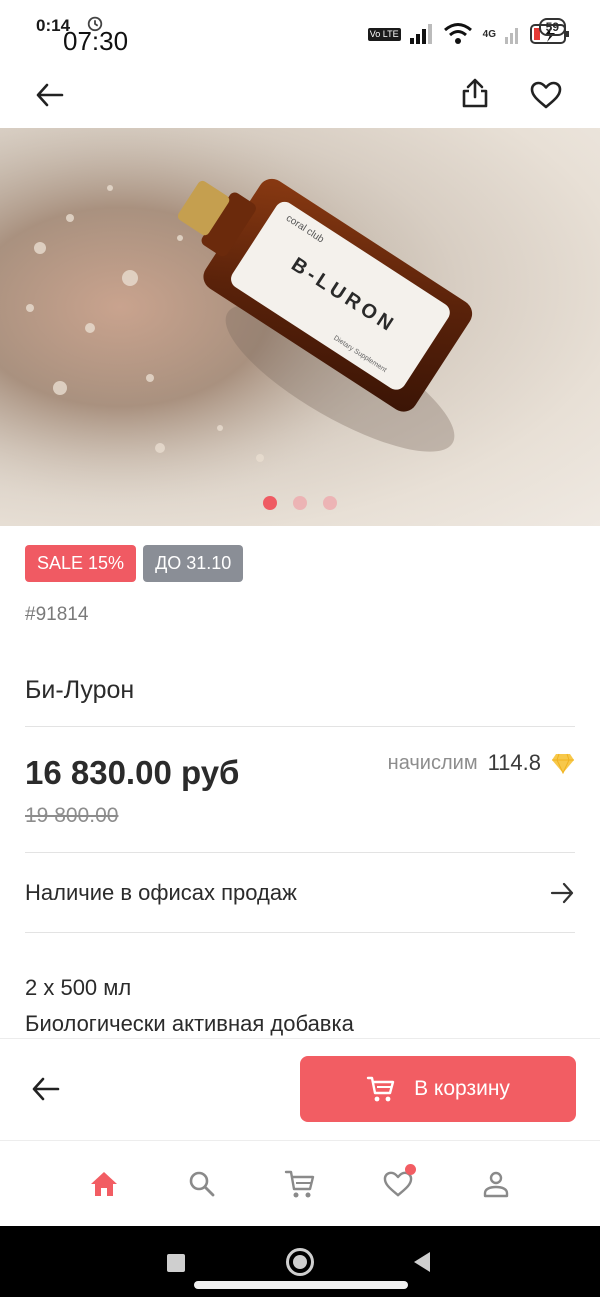  Describe the element at coordinates (57, 614) in the screenshot. I see `product-sku: #91814` at that location.